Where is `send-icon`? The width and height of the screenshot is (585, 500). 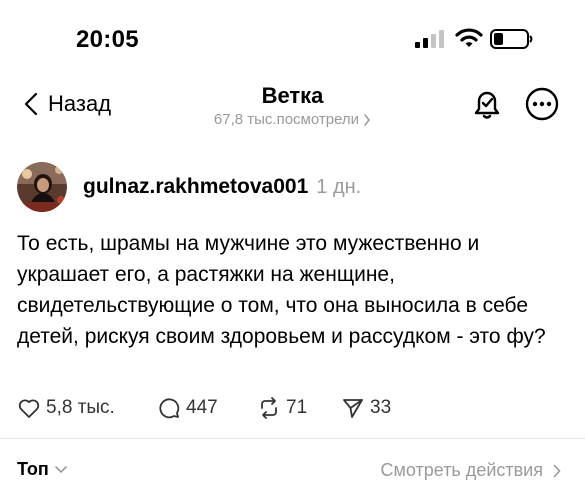
send-icon is located at coordinates (353, 408).